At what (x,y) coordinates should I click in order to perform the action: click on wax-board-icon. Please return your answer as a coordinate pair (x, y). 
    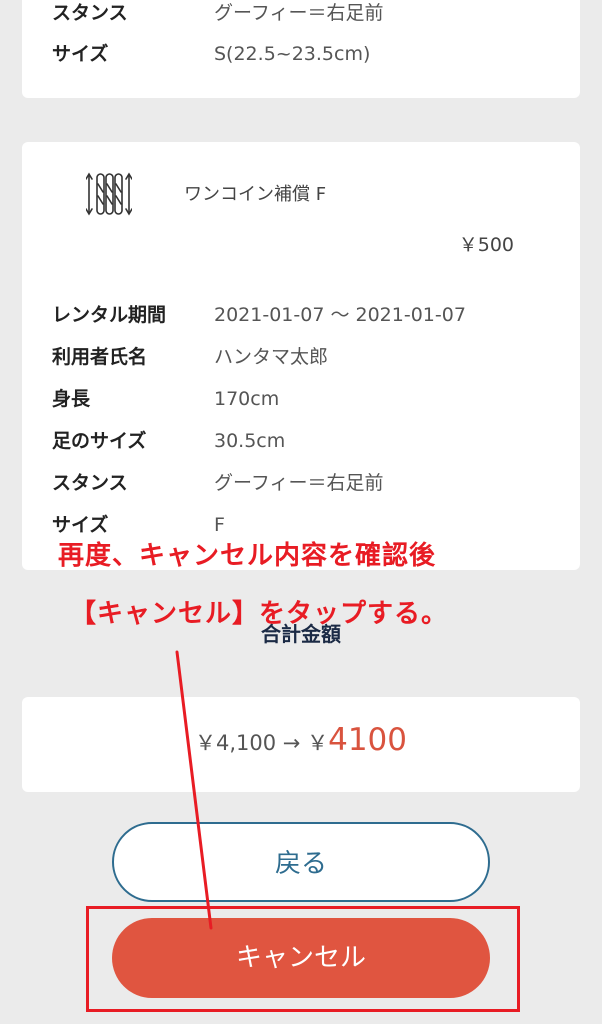
    Looking at the image, I should click on (109, 194).